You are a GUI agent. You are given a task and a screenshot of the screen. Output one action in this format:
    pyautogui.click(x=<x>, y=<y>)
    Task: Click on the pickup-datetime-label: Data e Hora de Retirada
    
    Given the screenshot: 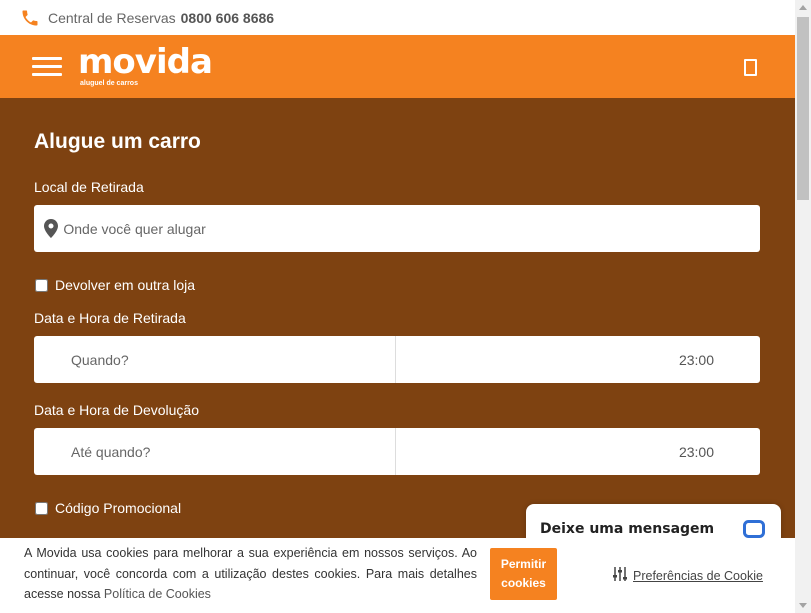 What is the action you would take?
    pyautogui.click(x=110, y=318)
    